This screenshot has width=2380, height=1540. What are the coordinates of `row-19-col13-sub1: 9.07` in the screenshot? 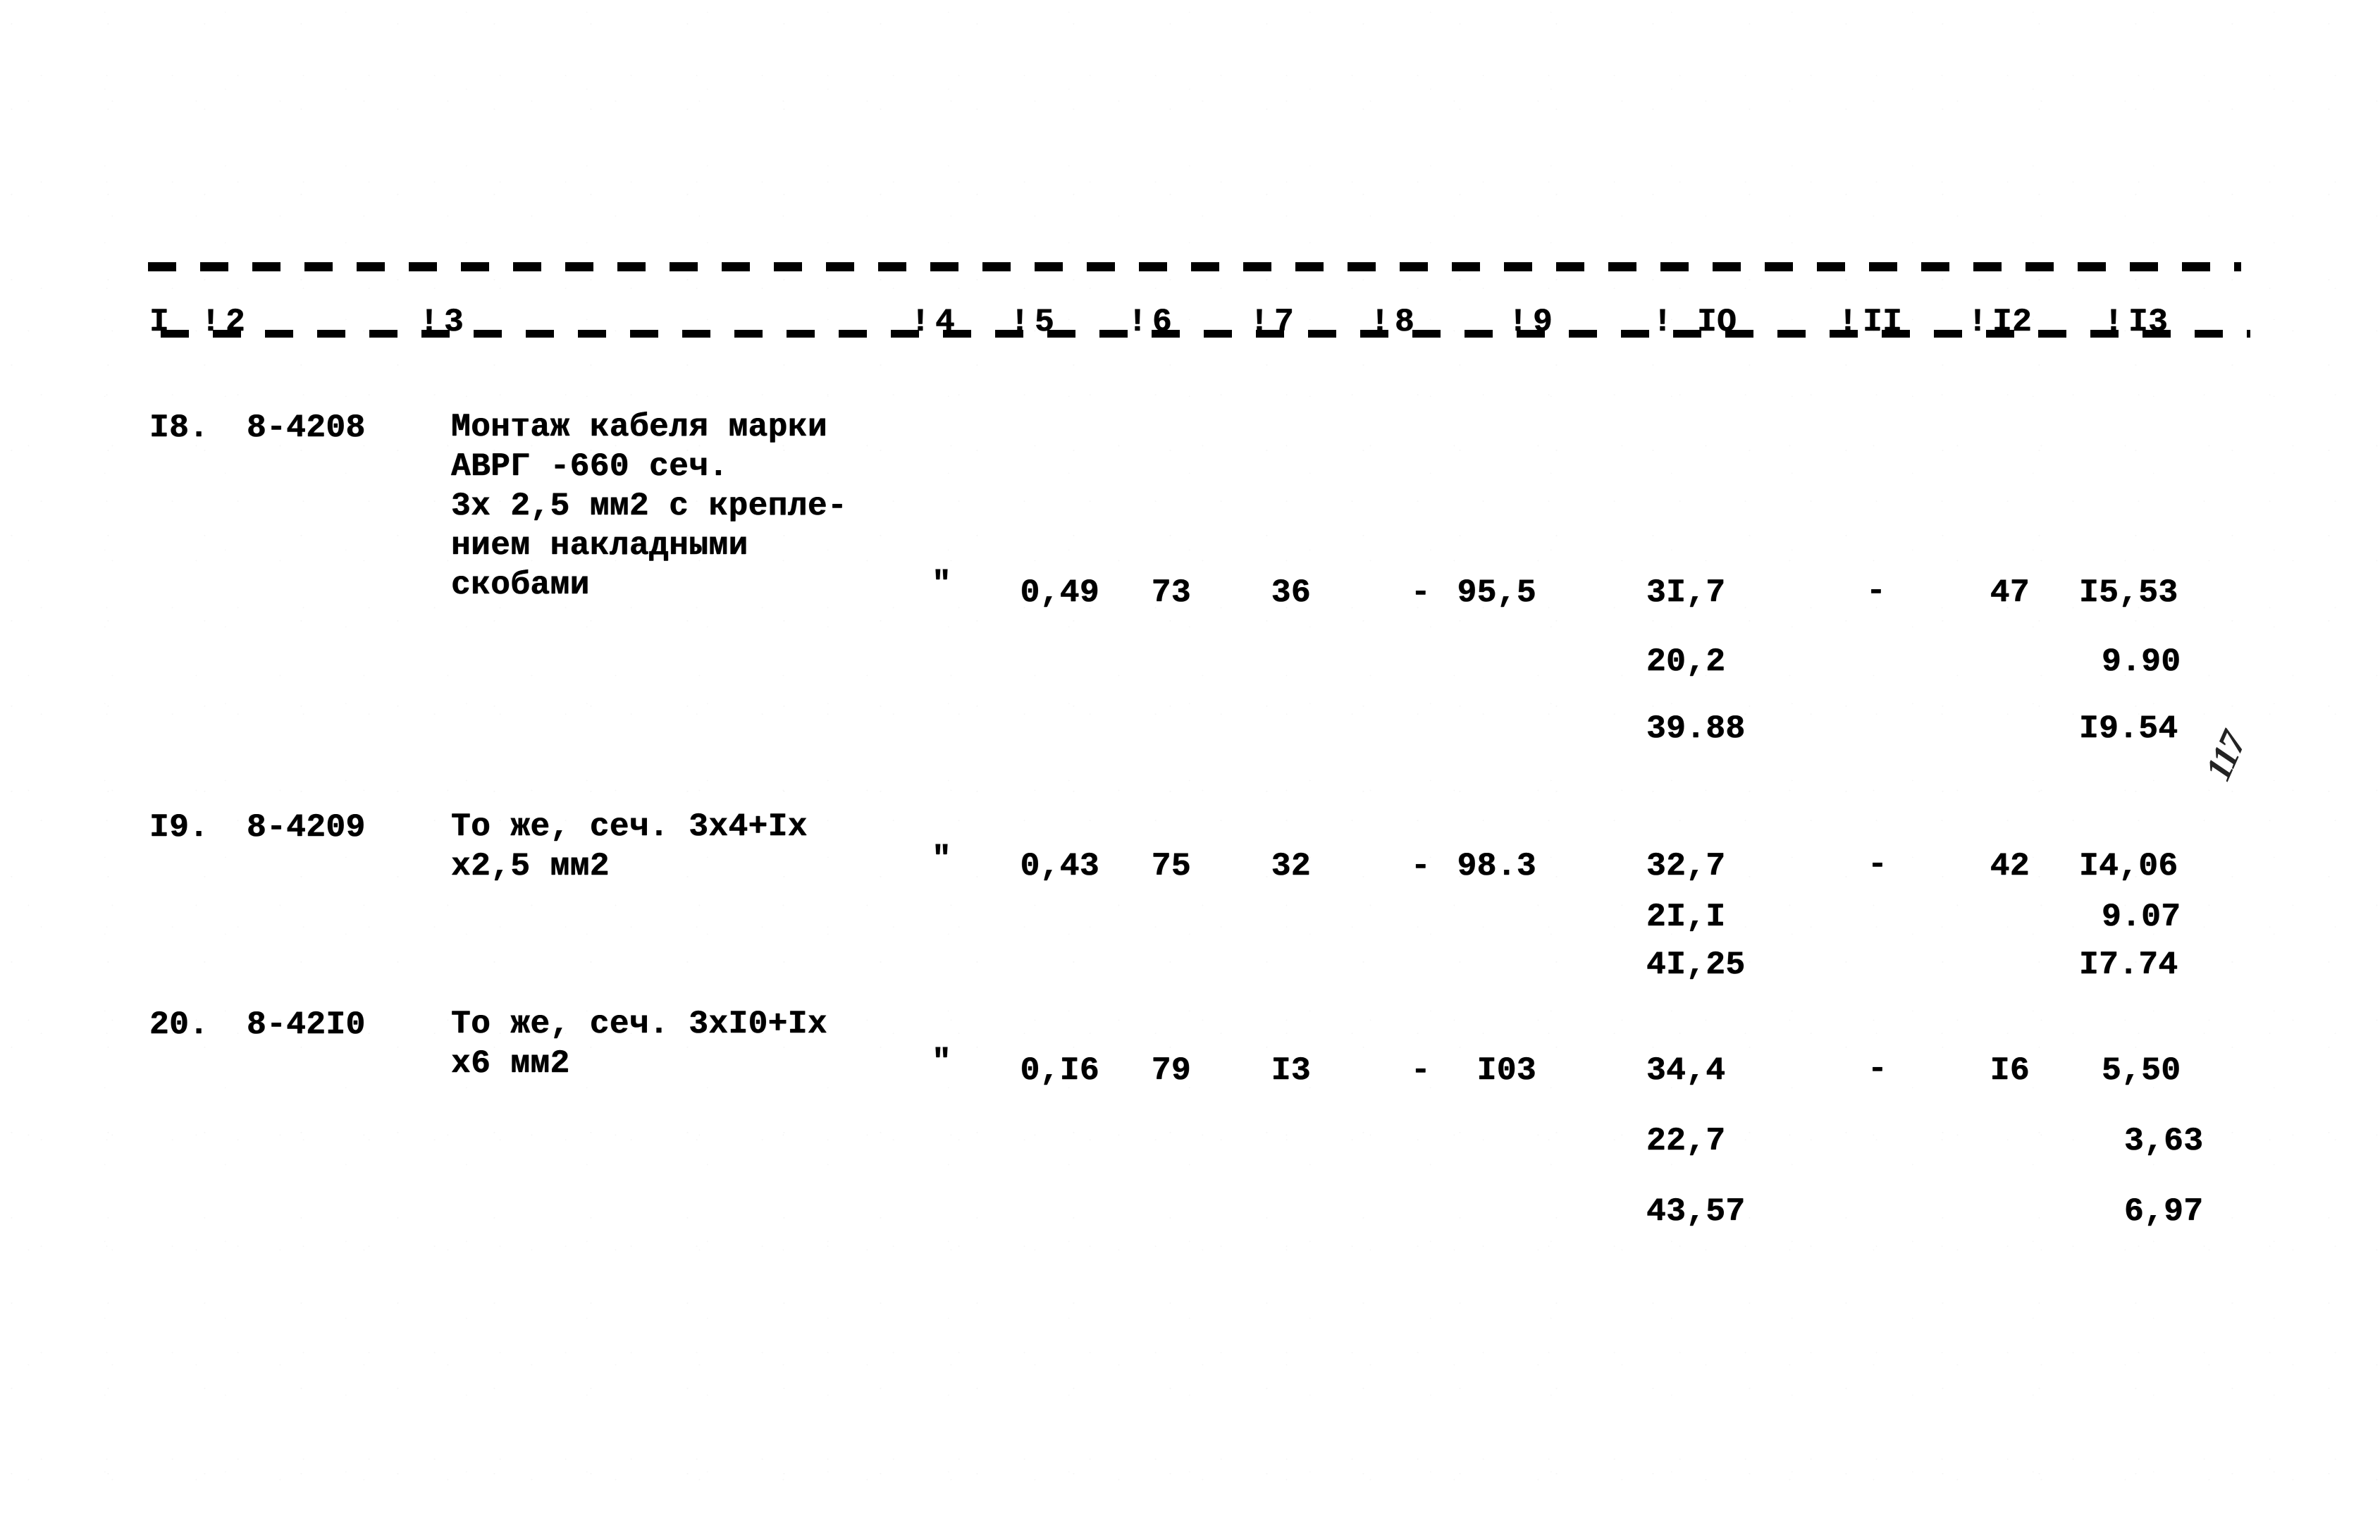 It's located at (2141, 917).